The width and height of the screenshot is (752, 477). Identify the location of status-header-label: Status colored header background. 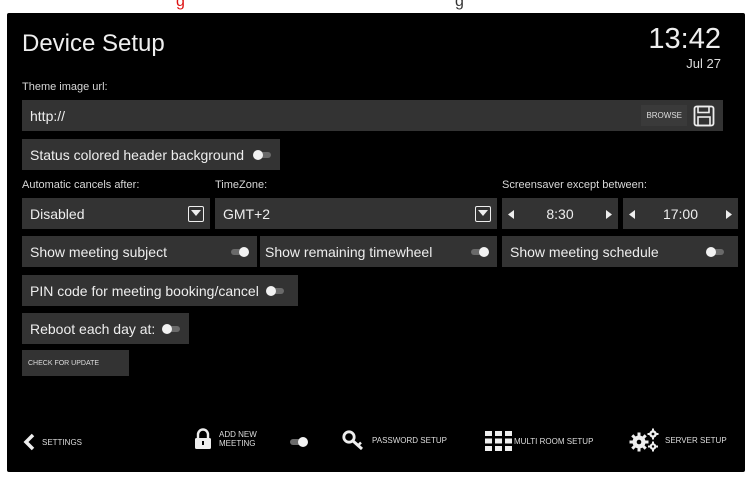
(137, 154).